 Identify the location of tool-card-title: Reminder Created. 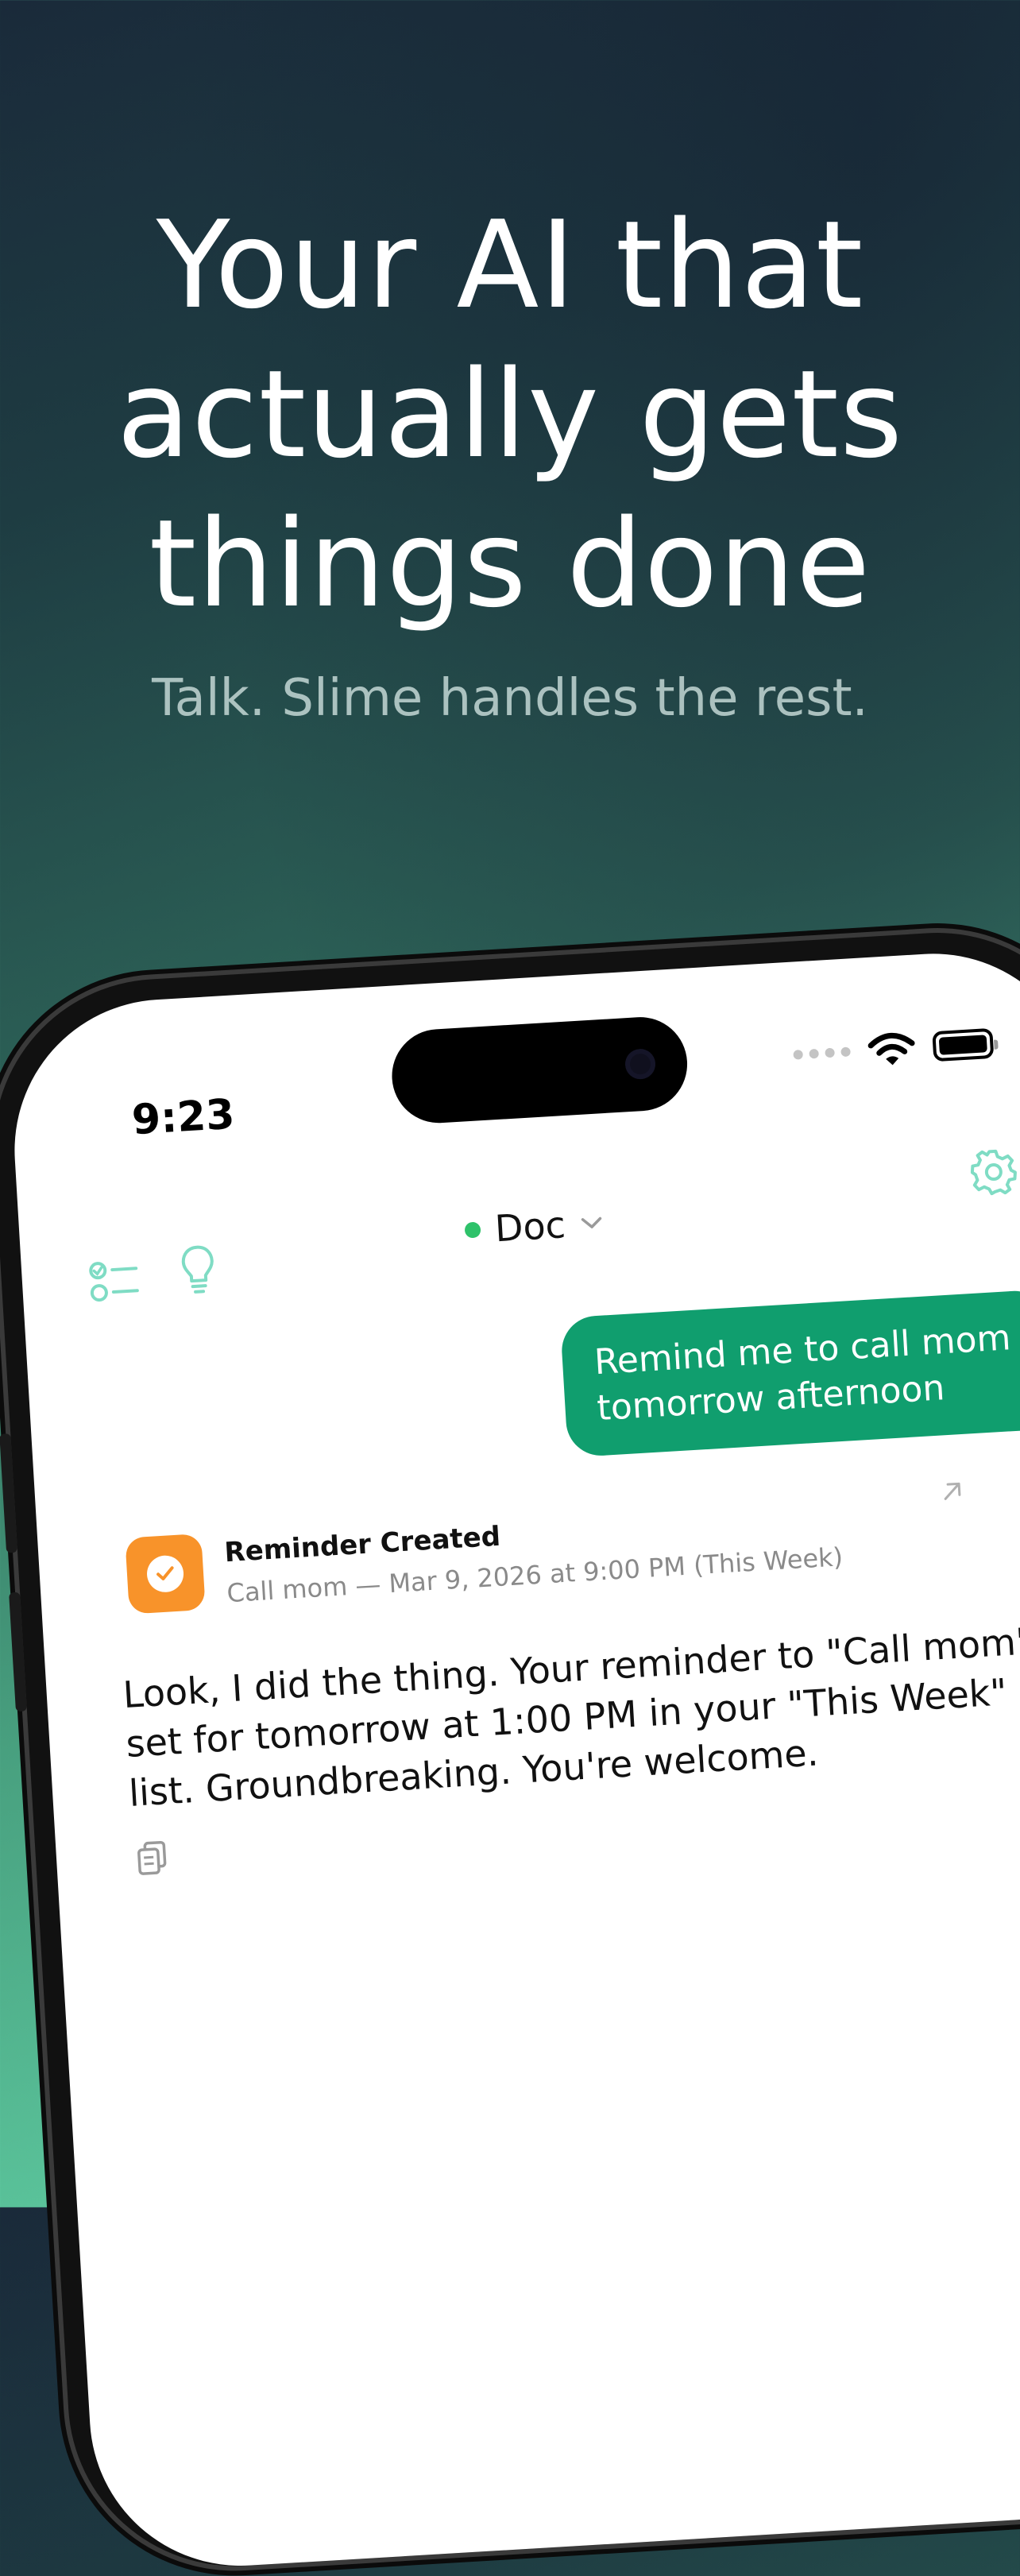
(362, 1544).